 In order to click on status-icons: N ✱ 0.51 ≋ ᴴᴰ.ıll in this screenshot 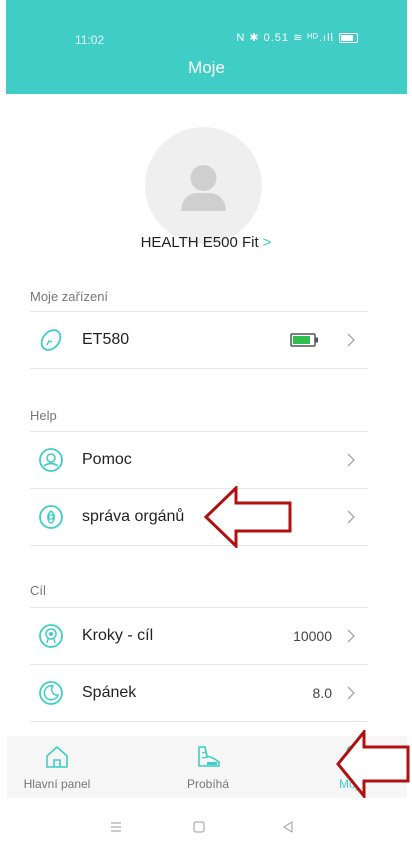, I will do `click(297, 37)`.